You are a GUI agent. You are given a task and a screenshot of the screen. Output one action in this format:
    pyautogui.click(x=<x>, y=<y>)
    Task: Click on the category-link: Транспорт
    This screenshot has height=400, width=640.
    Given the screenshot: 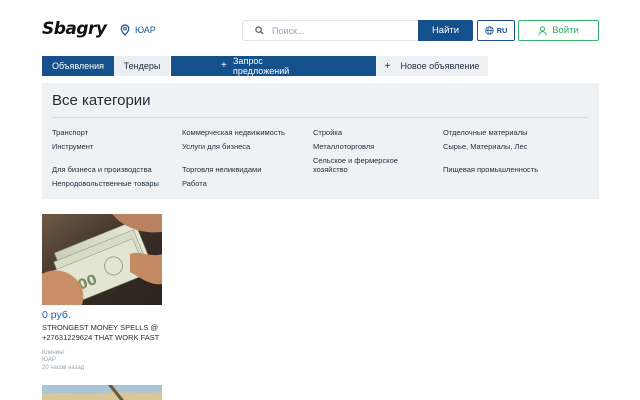 What is the action you would take?
    pyautogui.click(x=70, y=132)
    